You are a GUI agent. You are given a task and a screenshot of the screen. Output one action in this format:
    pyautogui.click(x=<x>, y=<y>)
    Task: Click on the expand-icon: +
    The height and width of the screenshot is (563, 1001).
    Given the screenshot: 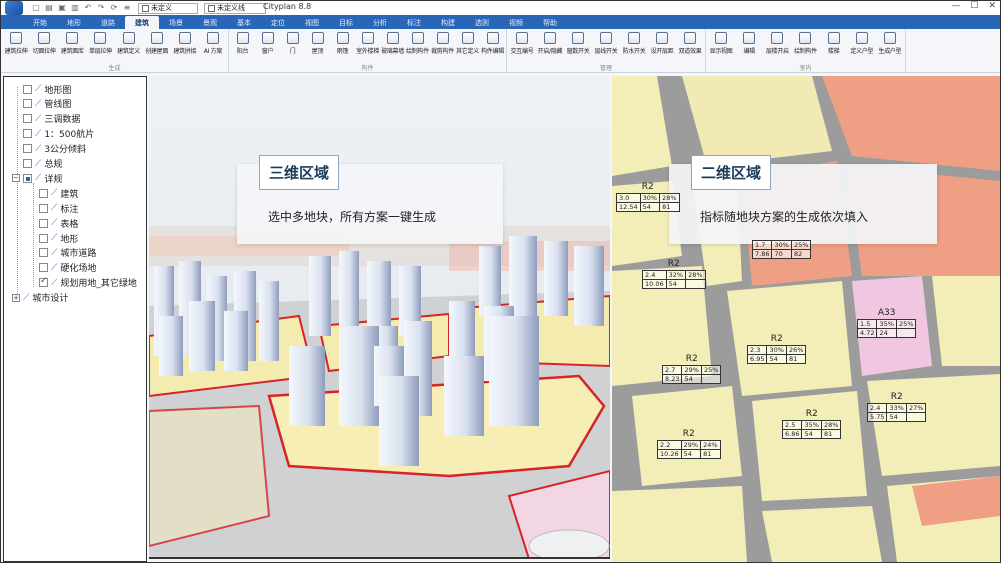 What is the action you would take?
    pyautogui.click(x=16, y=297)
    